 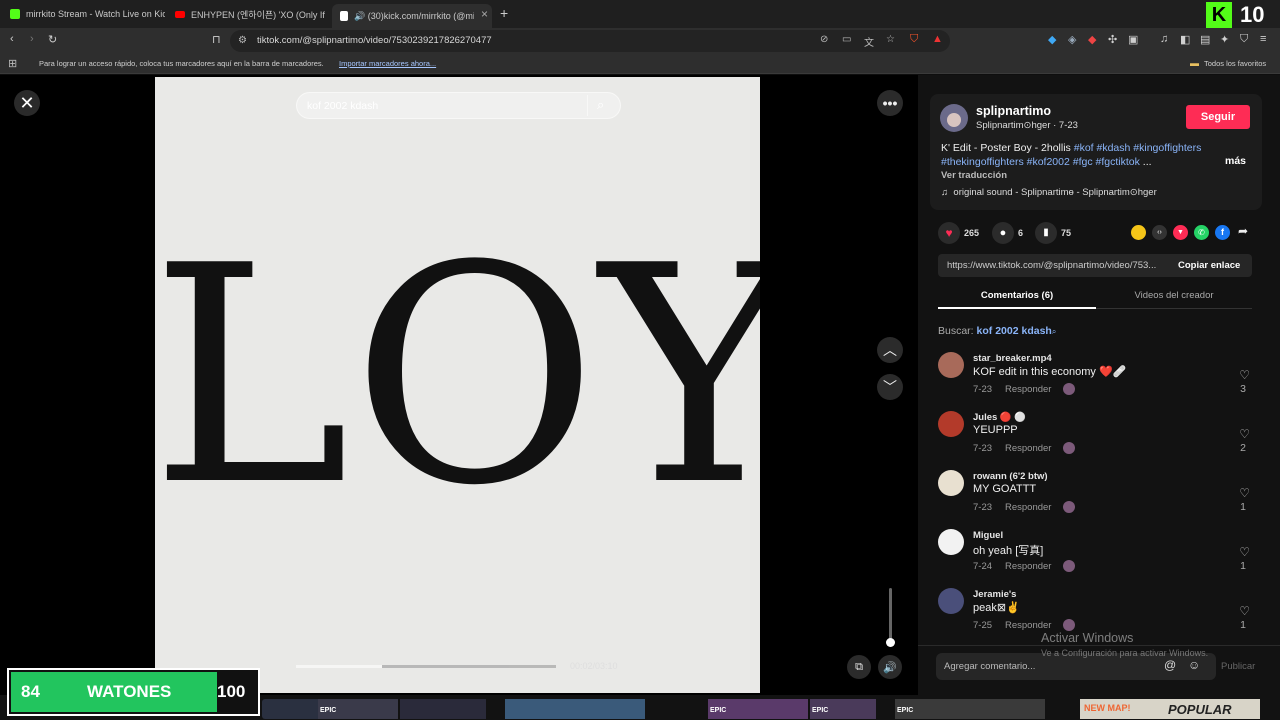 What do you see at coordinates (504, 13) in the screenshot?
I see `new-tab-button: +` at bounding box center [504, 13].